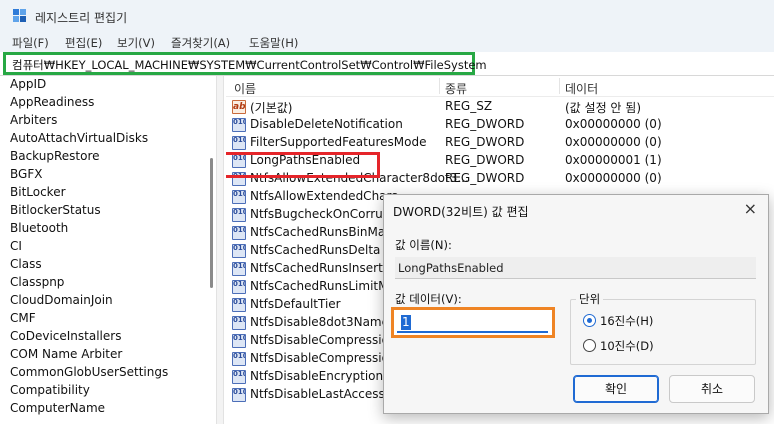 This screenshot has height=424, width=774. What do you see at coordinates (324, 196) in the screenshot?
I see `value-name: NtfsAllowExtendedChara` at bounding box center [324, 196].